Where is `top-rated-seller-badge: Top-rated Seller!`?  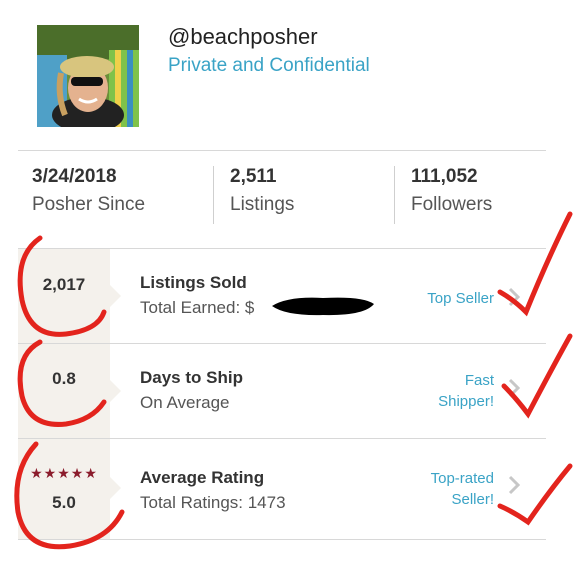 top-rated-seller-badge: Top-rated Seller! is located at coordinates (462, 489).